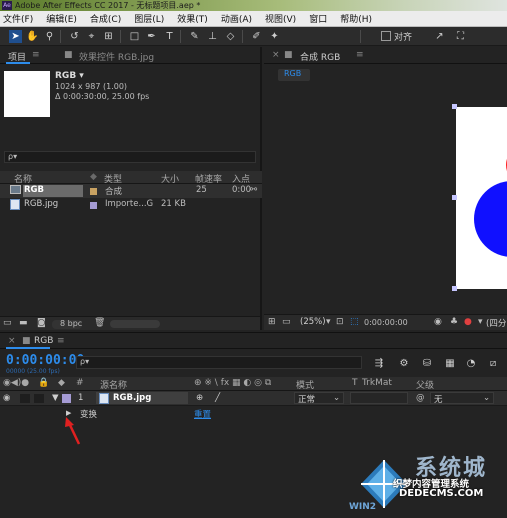 The height and width of the screenshot is (518, 507). What do you see at coordinates (91, 36) in the screenshot?
I see `camera-tool-icon: ⌖` at bounding box center [91, 36].